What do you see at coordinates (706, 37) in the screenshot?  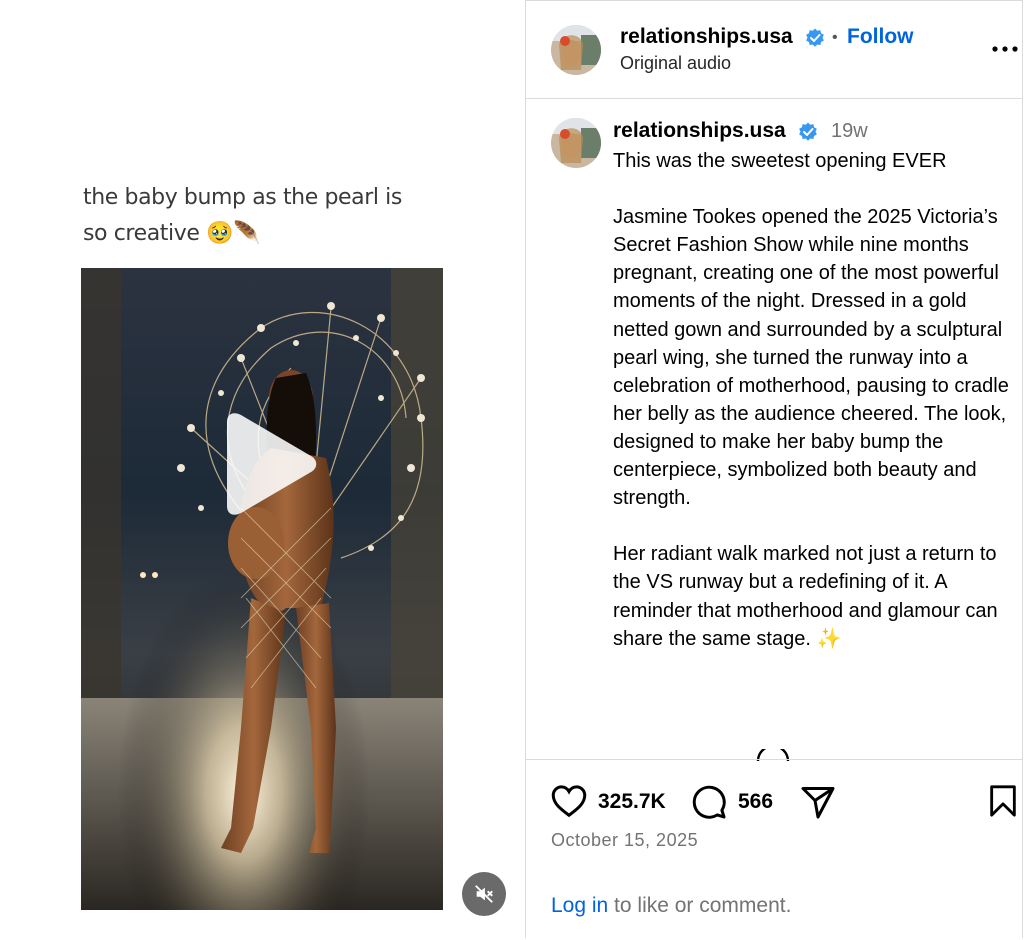 I see `header-username: relationships.usa` at bounding box center [706, 37].